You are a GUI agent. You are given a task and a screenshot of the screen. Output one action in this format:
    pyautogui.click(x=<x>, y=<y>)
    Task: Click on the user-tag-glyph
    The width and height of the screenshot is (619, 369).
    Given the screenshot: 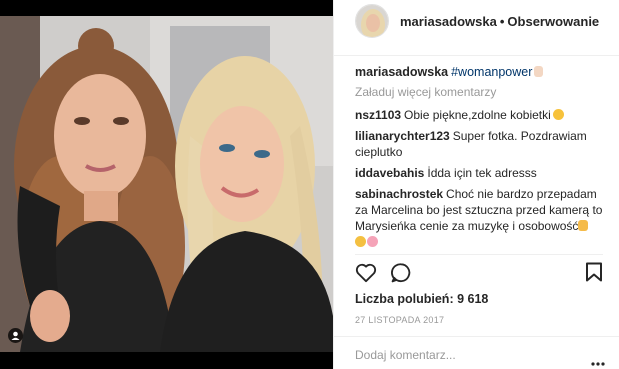 What is the action you would take?
    pyautogui.click(x=15, y=335)
    